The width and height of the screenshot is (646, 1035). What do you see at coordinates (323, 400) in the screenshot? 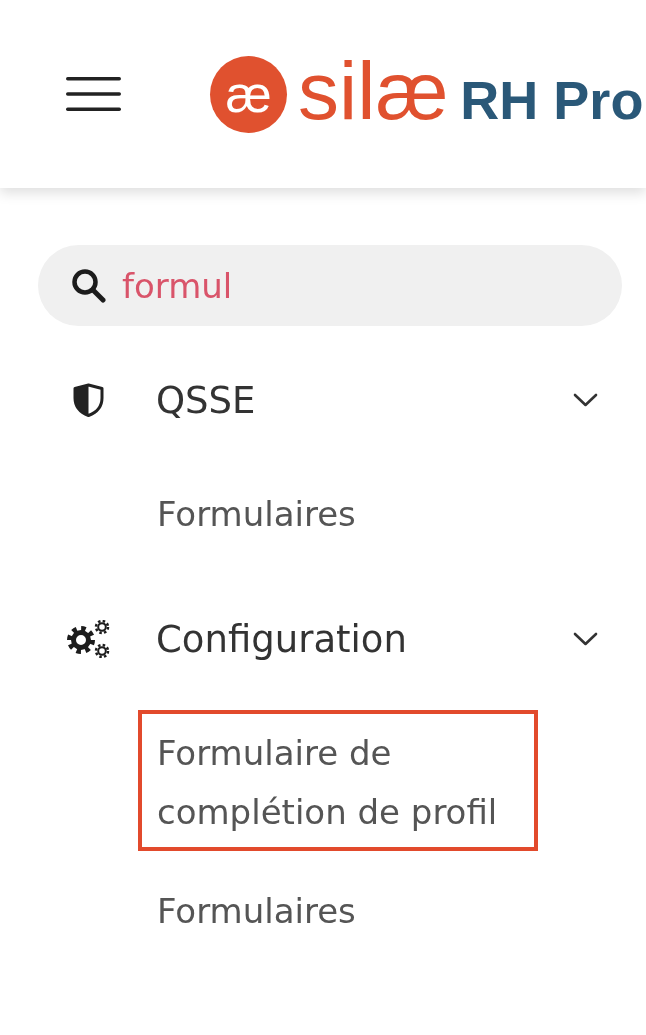
I see `nav-section: QSSE` at bounding box center [323, 400].